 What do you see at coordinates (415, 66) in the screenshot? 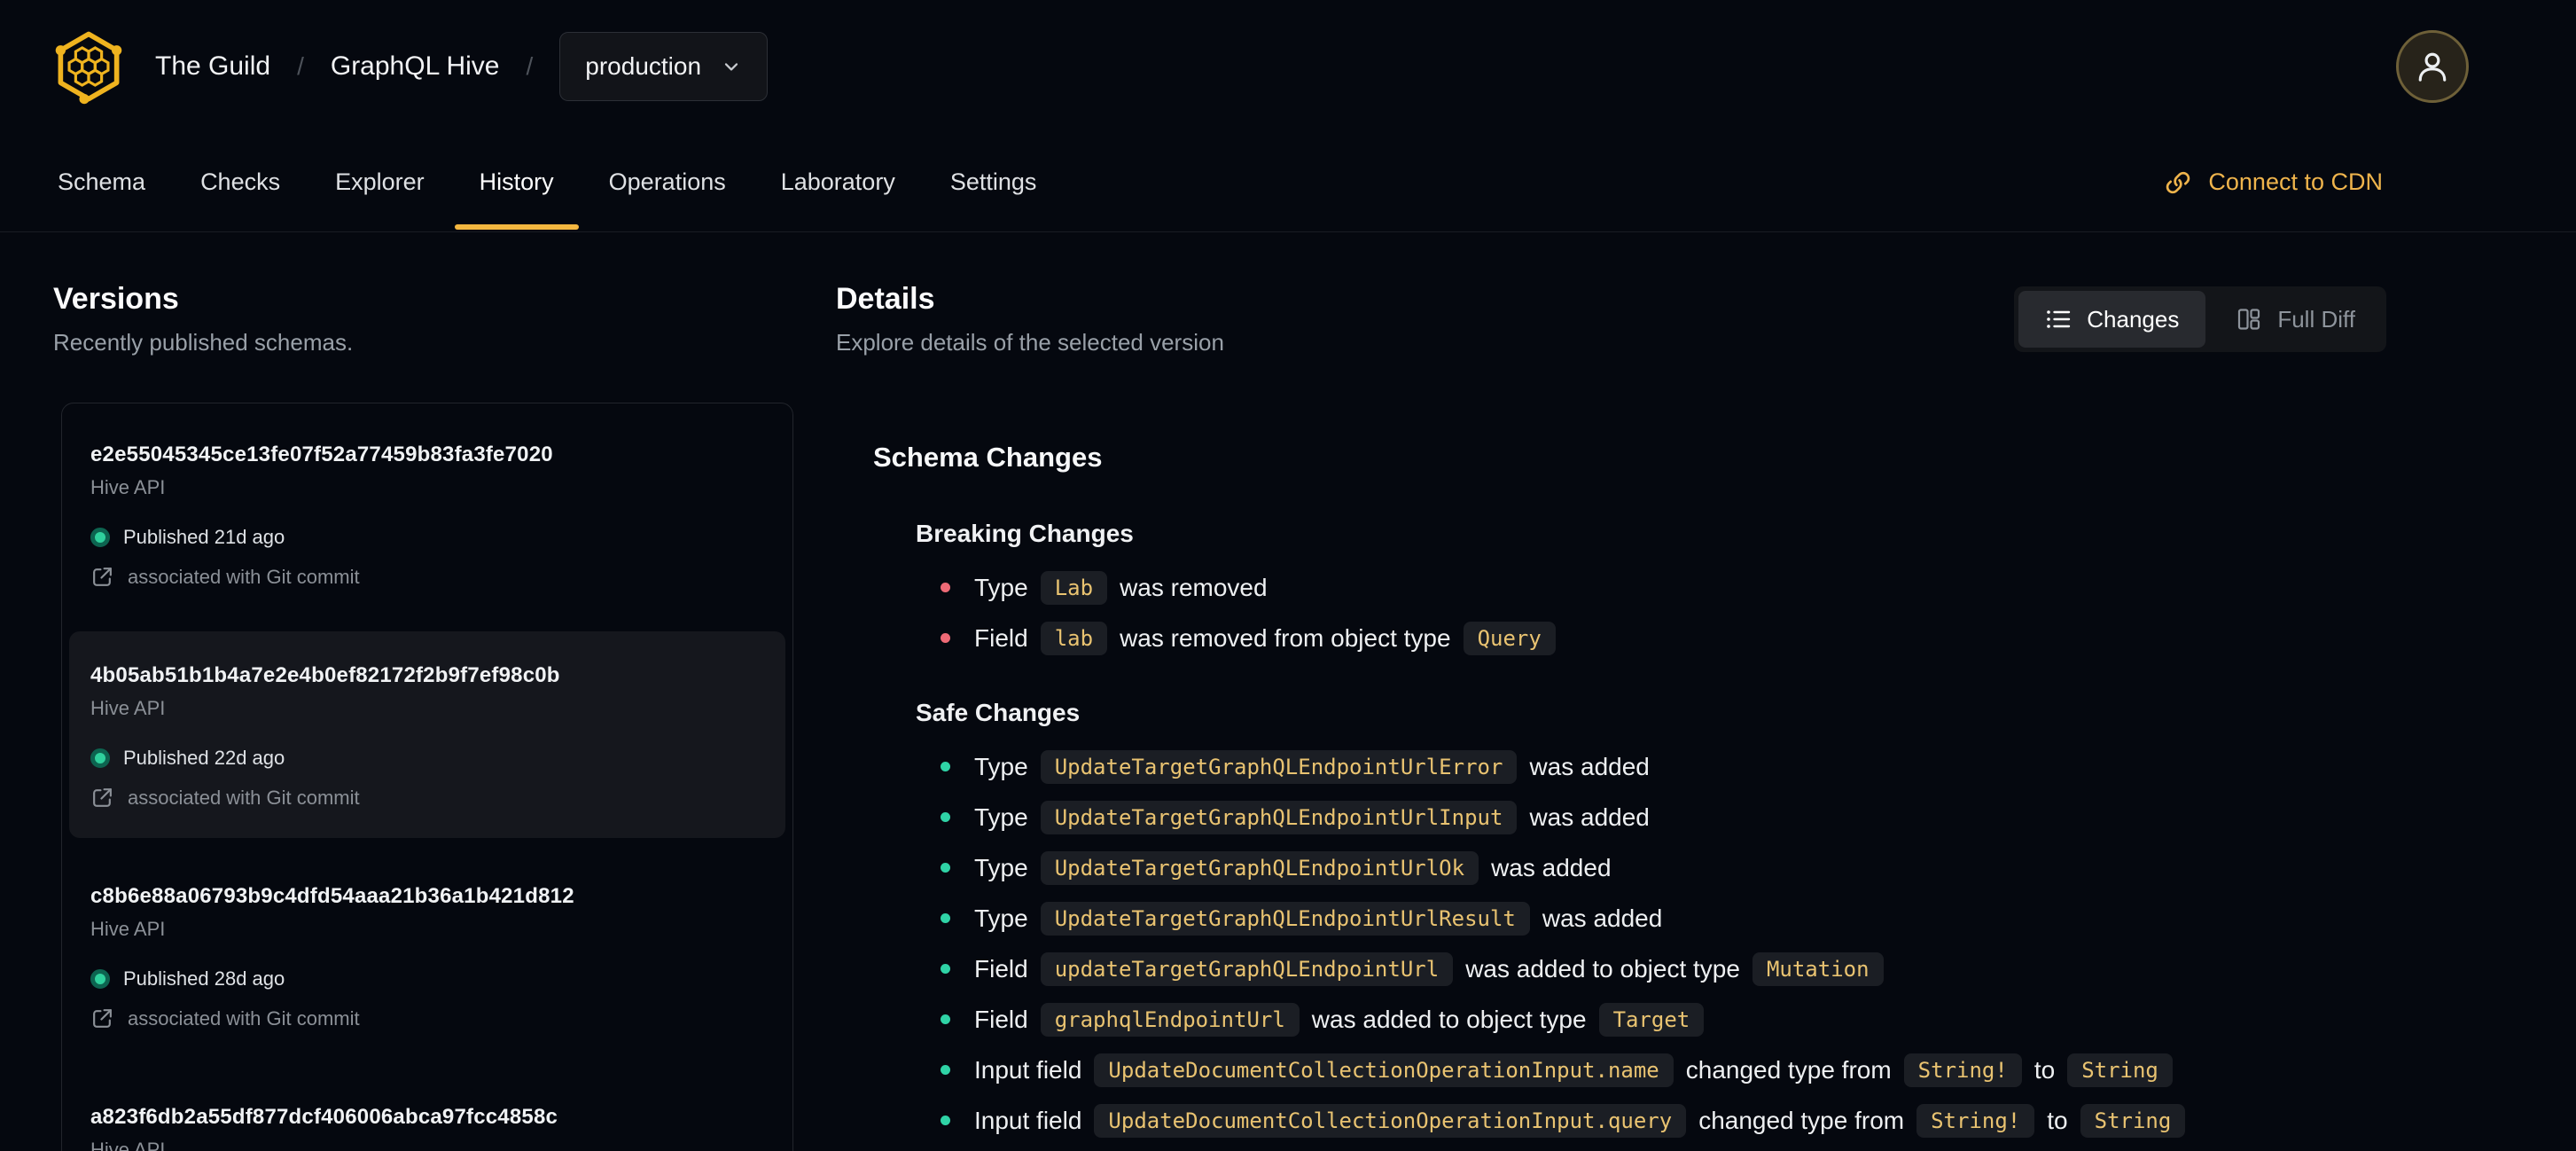
I see `breadcrumb-project: GraphQL Hive` at bounding box center [415, 66].